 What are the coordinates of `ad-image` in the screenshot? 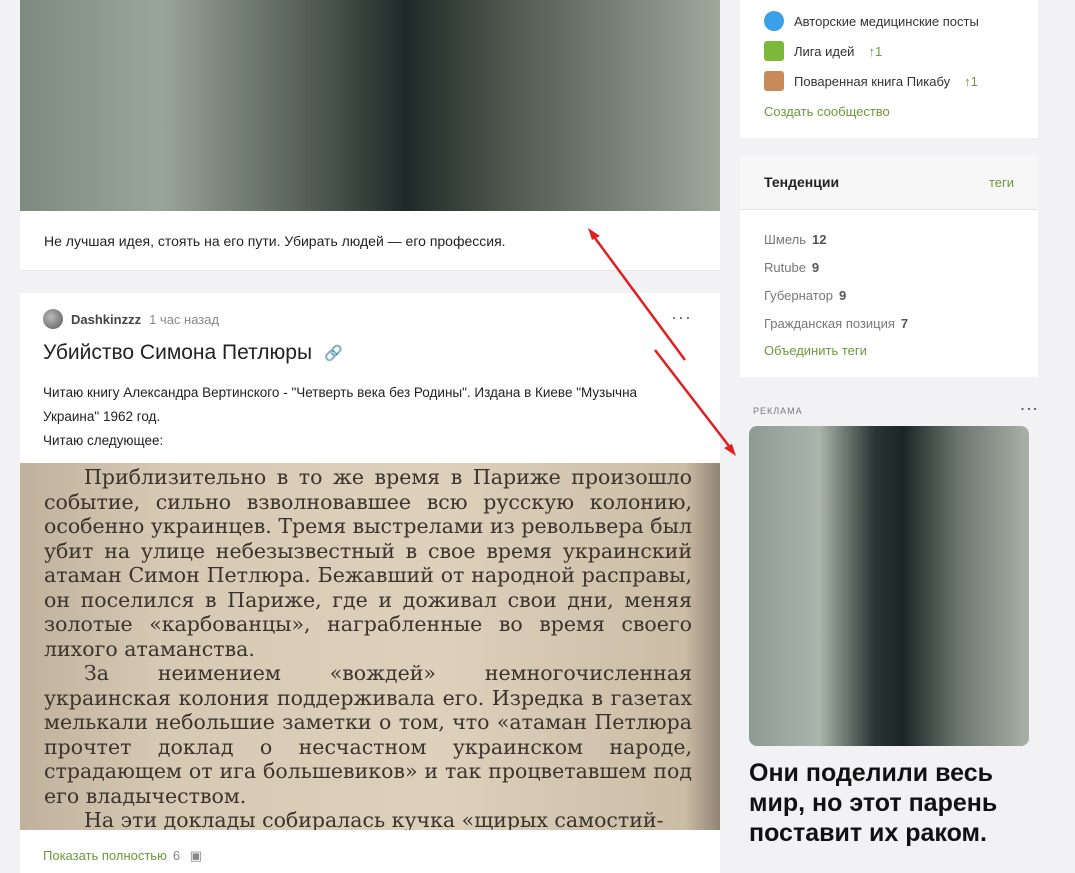 It's located at (889, 586).